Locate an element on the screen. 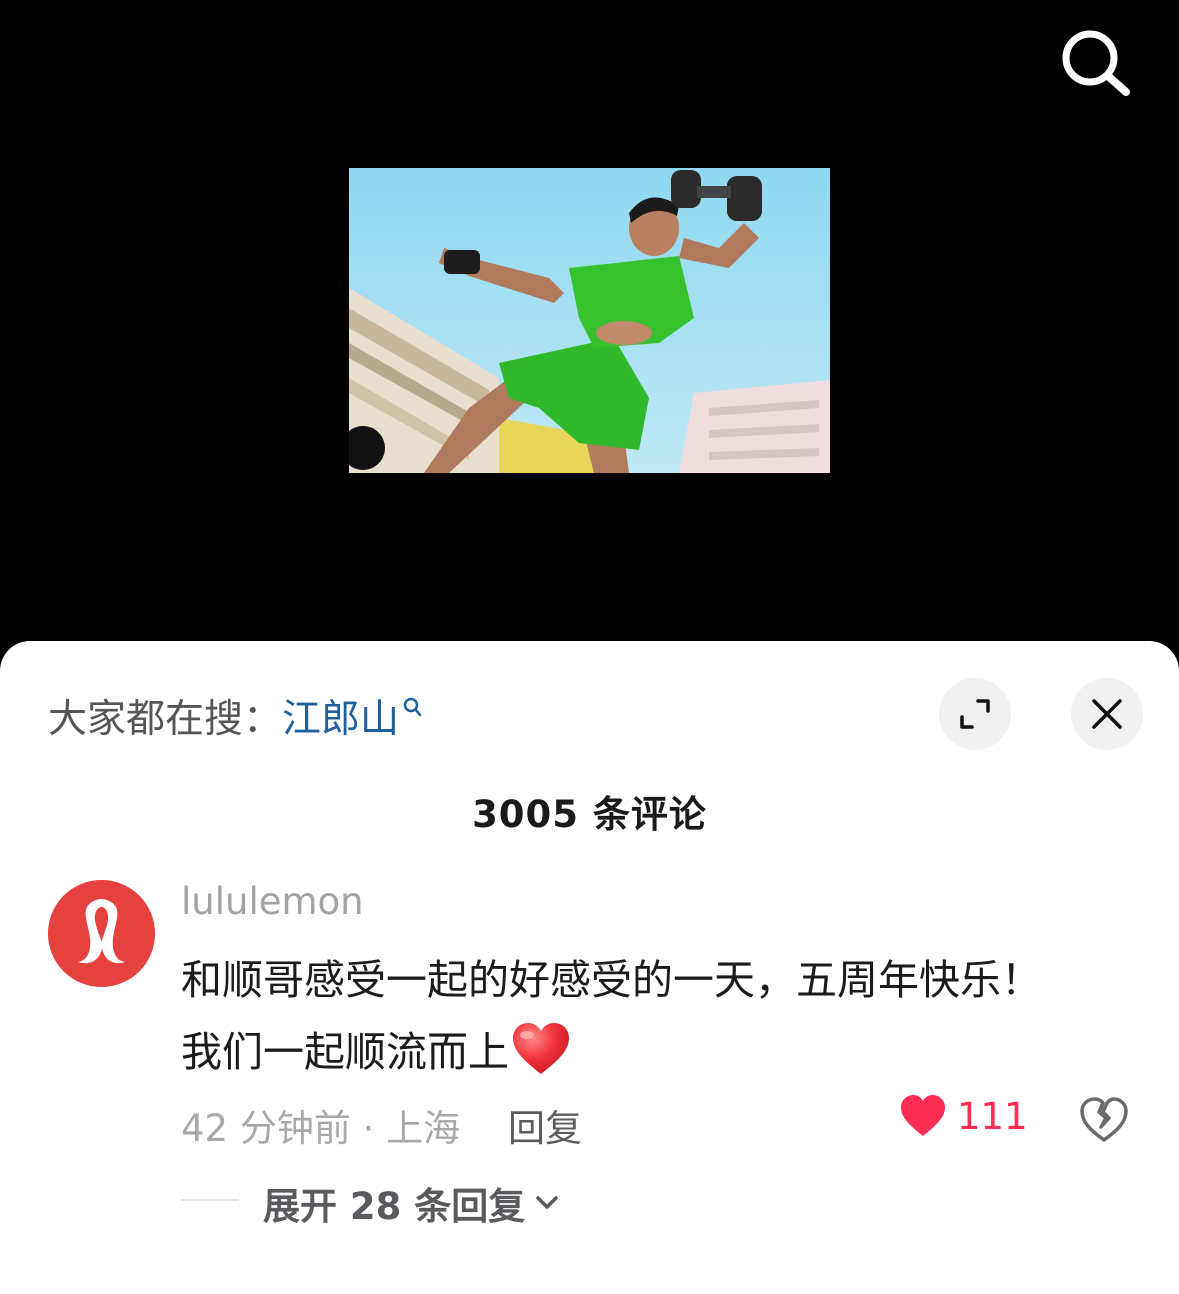 This screenshot has width=1179, height=1294. expand-button is located at coordinates (975, 714).